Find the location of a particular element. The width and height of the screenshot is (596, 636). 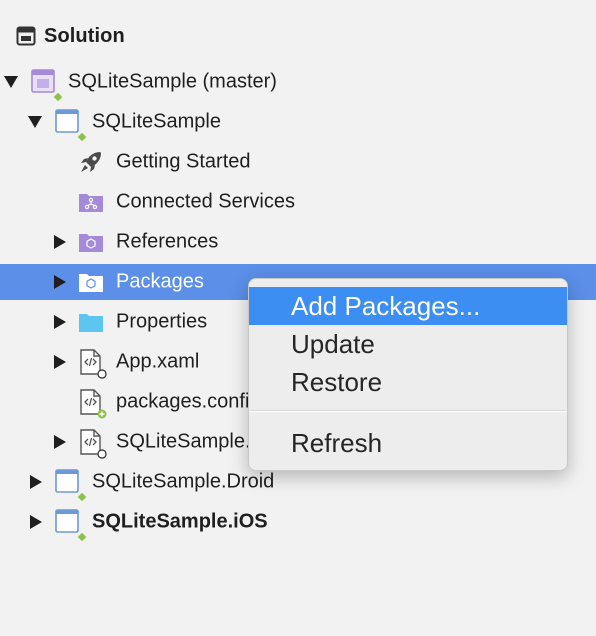

connected-services-folder-icon is located at coordinates (91, 202).